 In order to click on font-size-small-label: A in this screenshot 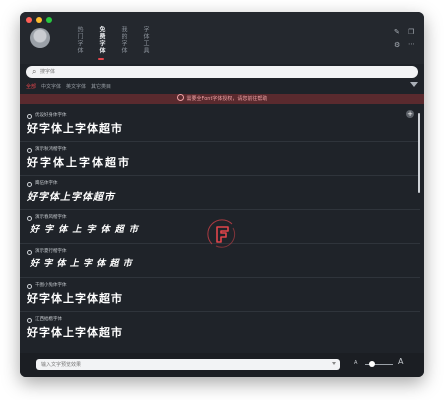, I will do `click(356, 363)`.